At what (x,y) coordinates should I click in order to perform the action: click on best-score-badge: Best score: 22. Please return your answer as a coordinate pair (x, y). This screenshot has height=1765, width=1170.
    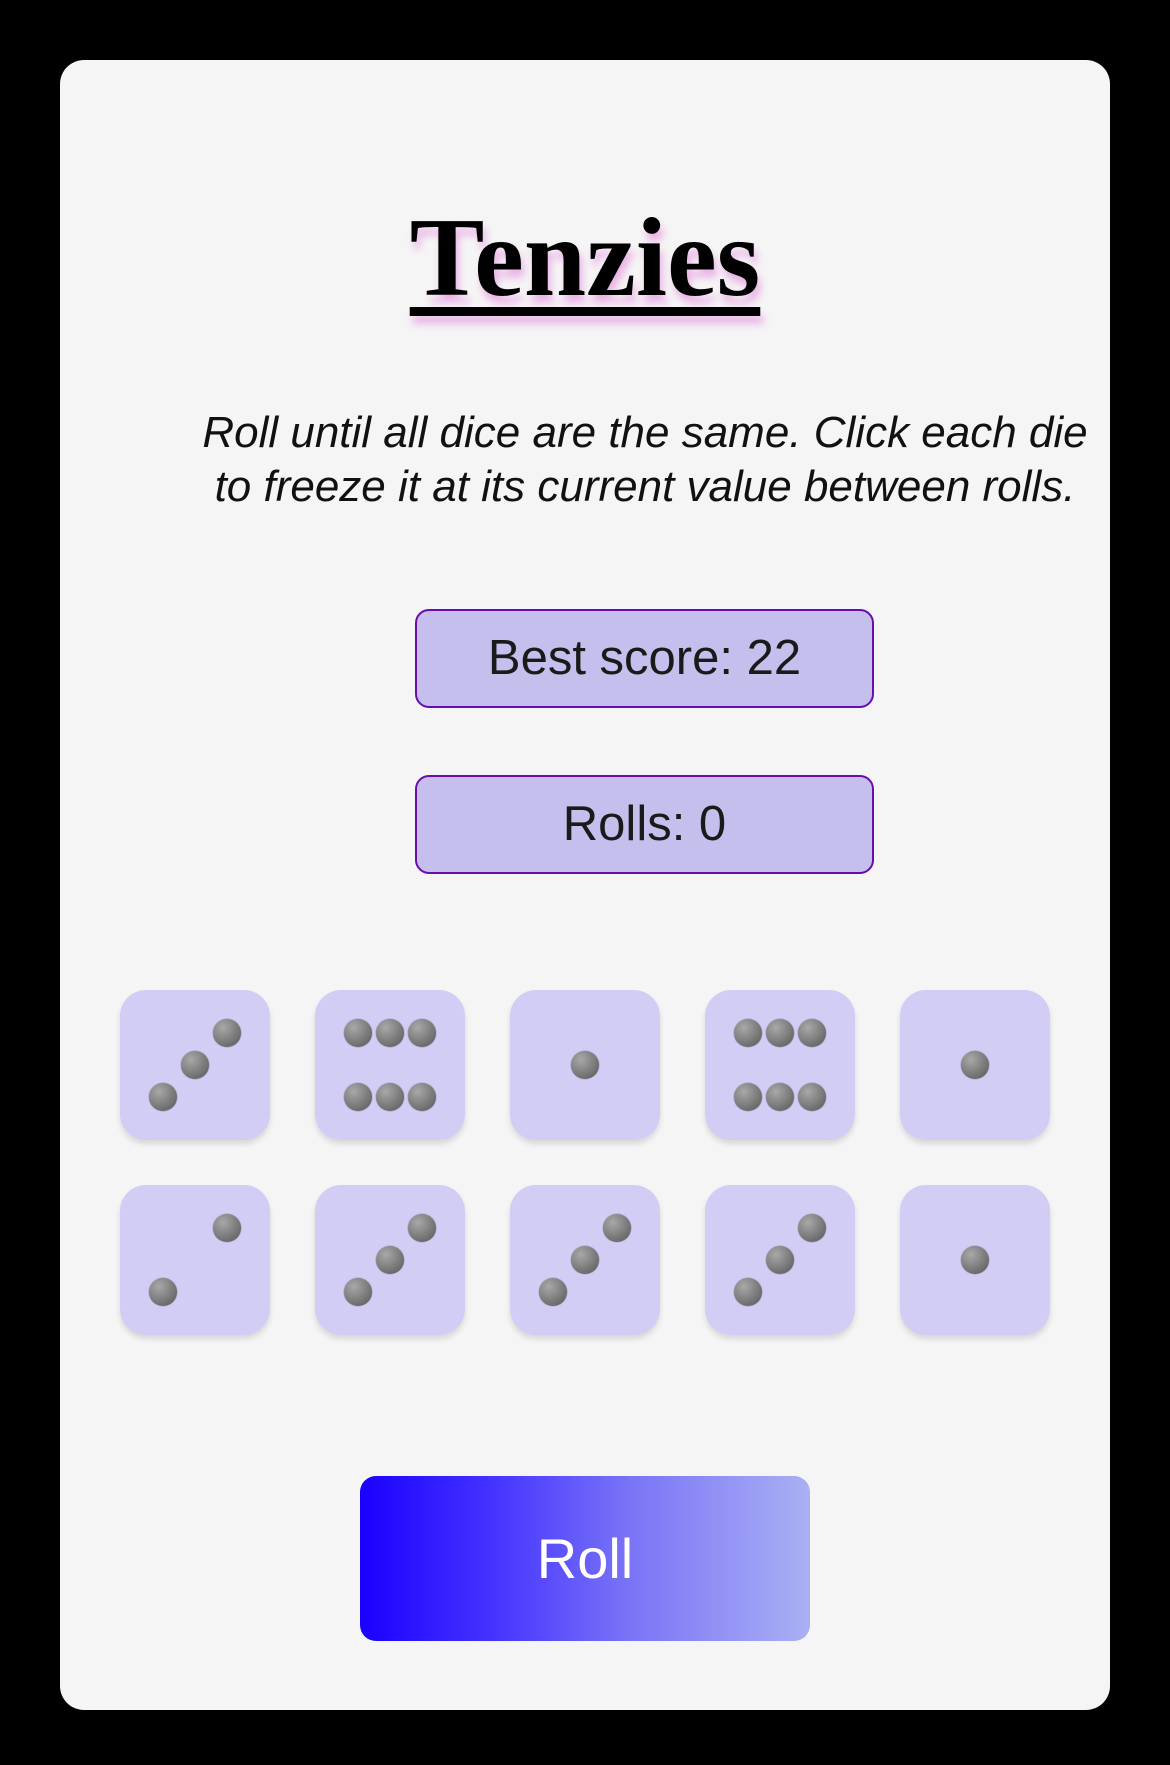
    Looking at the image, I should click on (644, 658).